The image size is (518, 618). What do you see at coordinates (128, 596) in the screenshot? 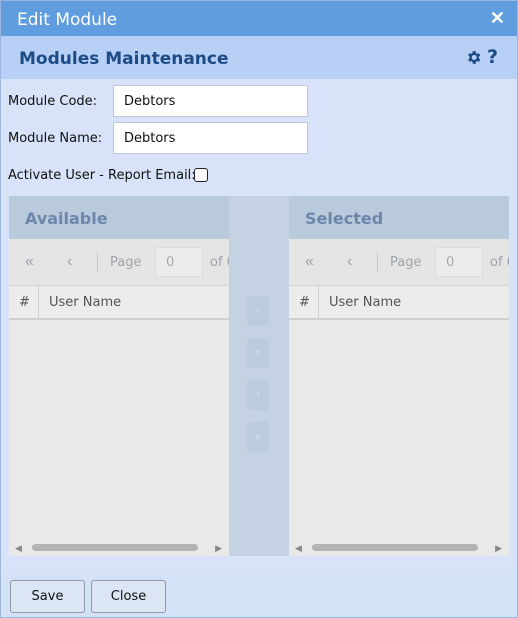
I see `close-button: Close` at bounding box center [128, 596].